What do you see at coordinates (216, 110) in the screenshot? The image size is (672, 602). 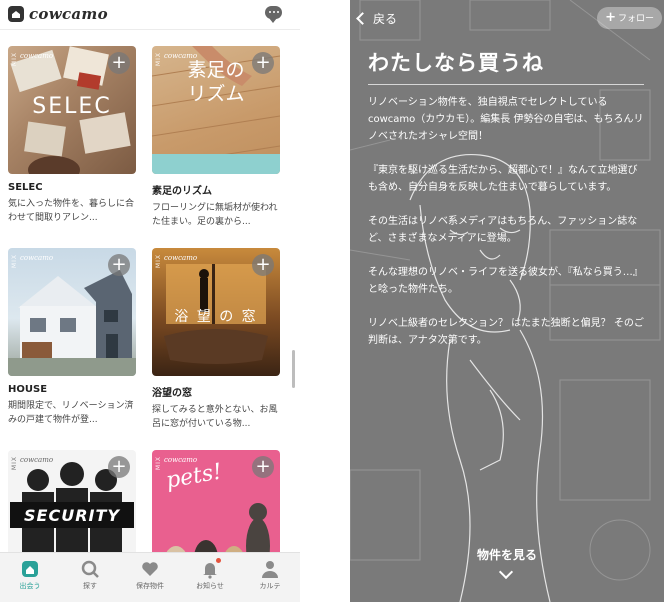 I see `collection-thumbnail: 素足のリズム MIX cowcamo +` at bounding box center [216, 110].